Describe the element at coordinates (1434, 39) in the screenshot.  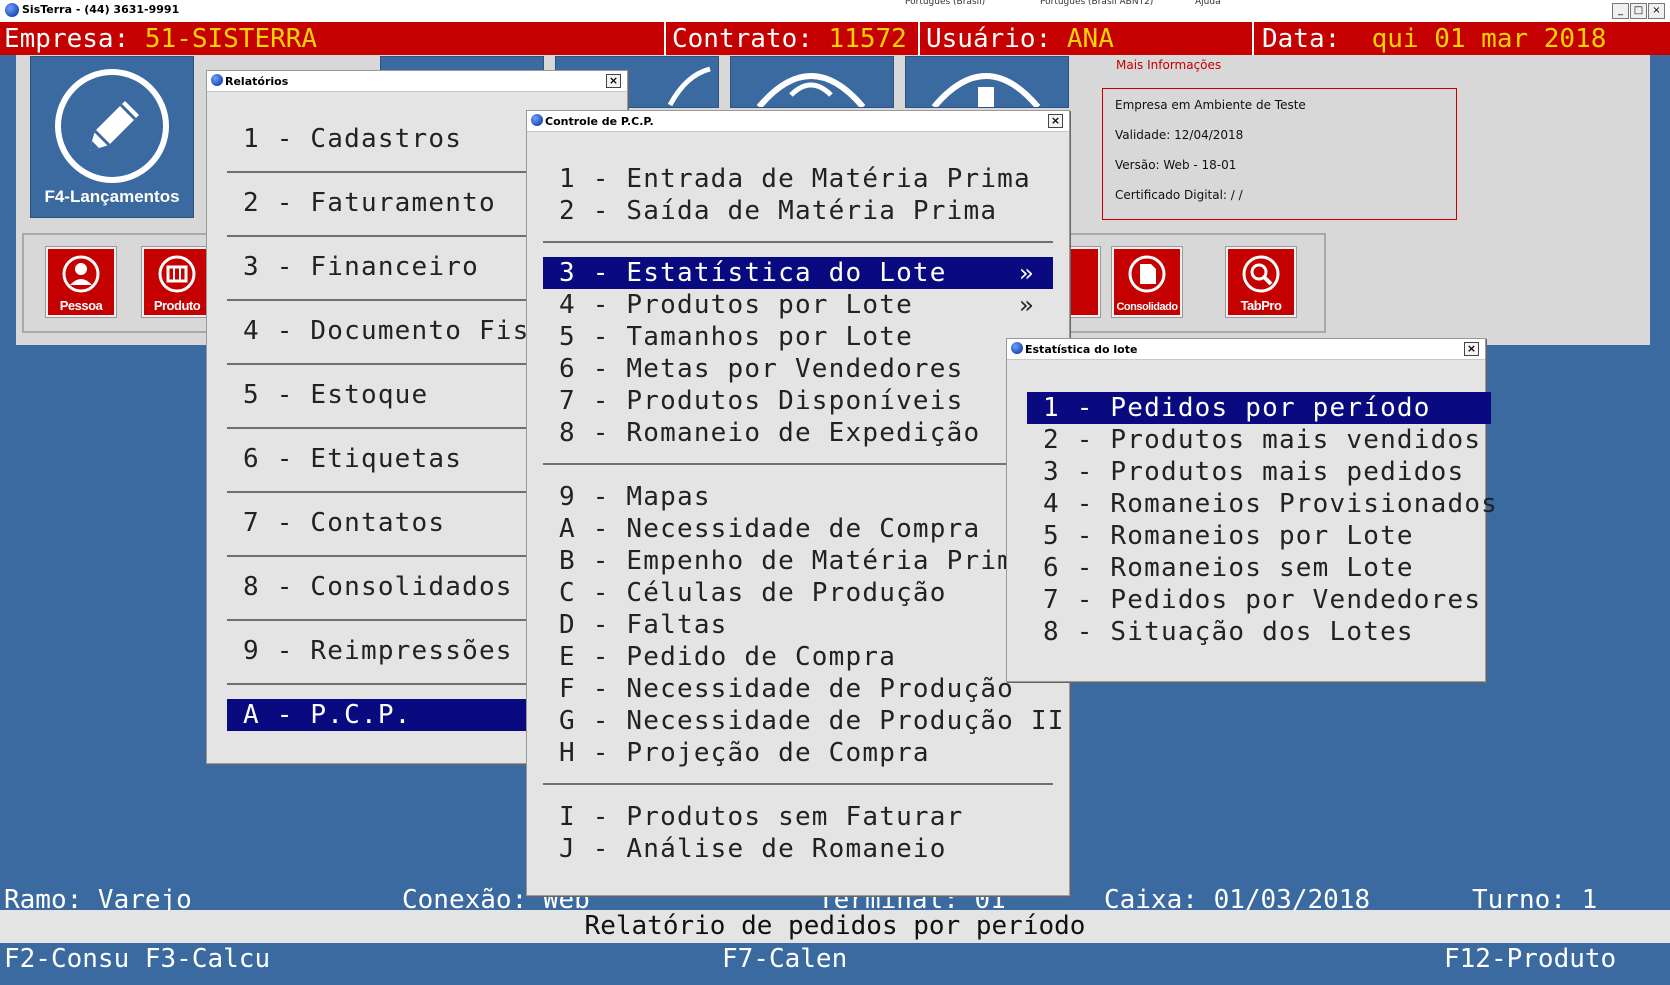
I see `data-field: Data: qui 01 mar 2018` at that location.